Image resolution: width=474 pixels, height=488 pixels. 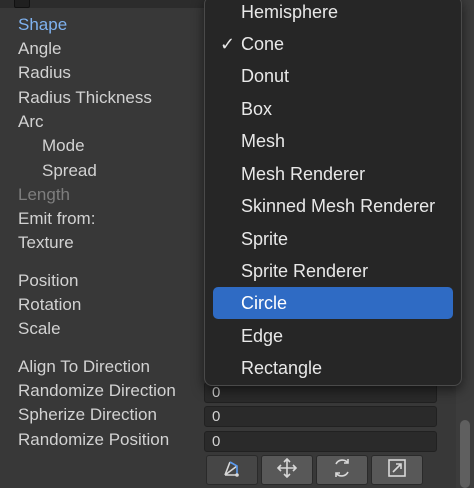 I want to click on scale-icon, so click(x=397, y=470).